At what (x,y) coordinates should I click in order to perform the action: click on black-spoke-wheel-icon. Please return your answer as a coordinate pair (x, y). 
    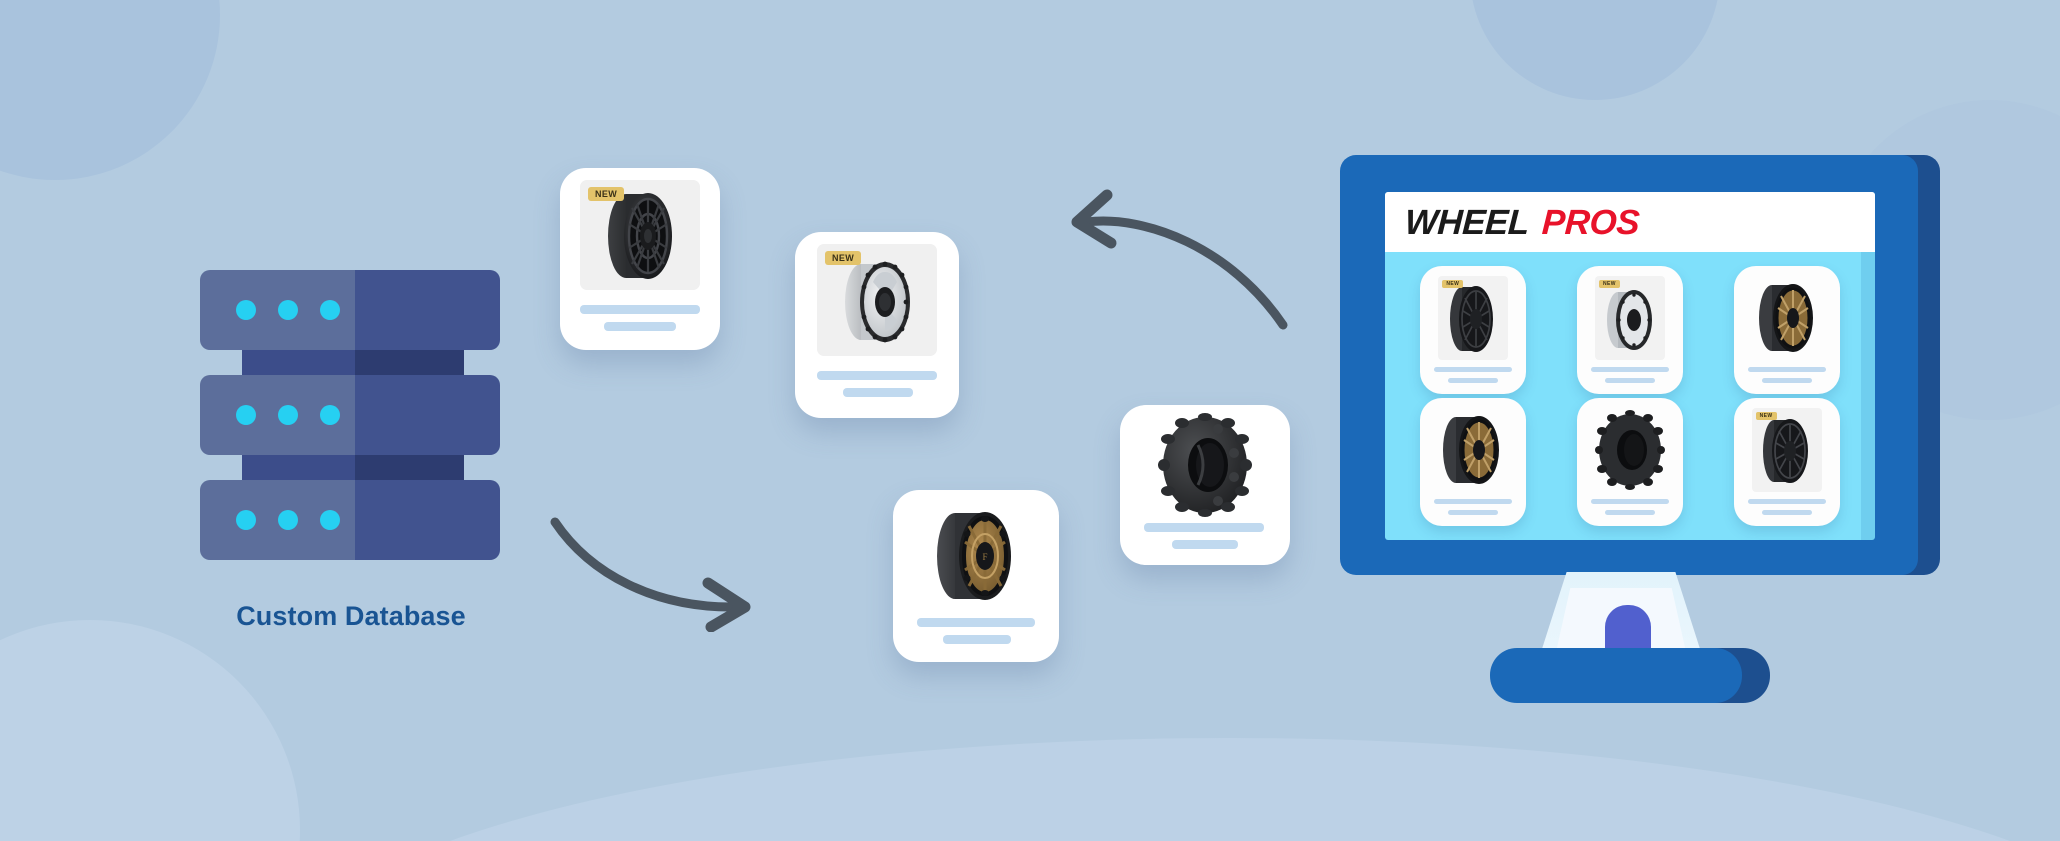
    Looking at the image, I should click on (1785, 451).